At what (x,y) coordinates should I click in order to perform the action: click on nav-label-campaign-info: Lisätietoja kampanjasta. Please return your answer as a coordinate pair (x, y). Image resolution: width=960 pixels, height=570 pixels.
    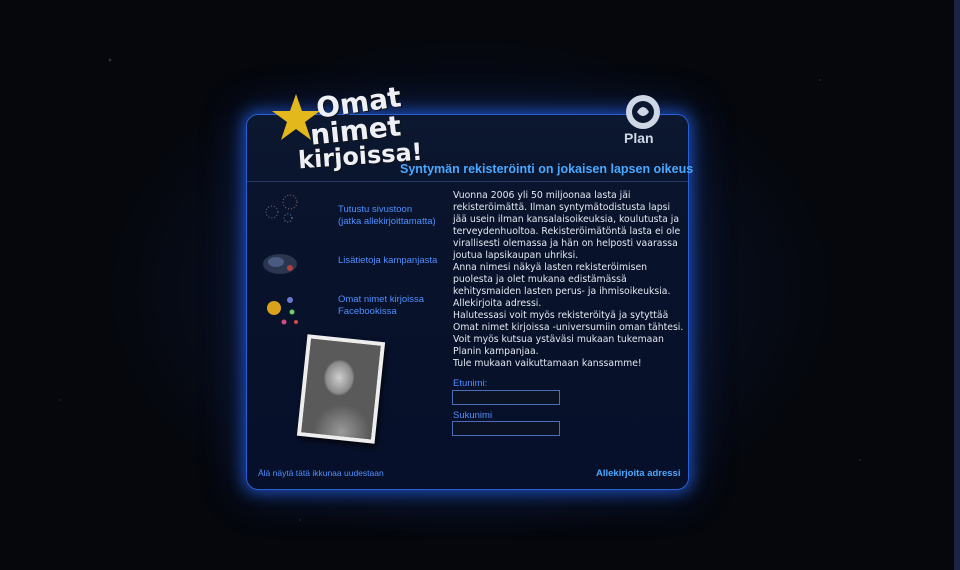
    Looking at the image, I should click on (388, 260).